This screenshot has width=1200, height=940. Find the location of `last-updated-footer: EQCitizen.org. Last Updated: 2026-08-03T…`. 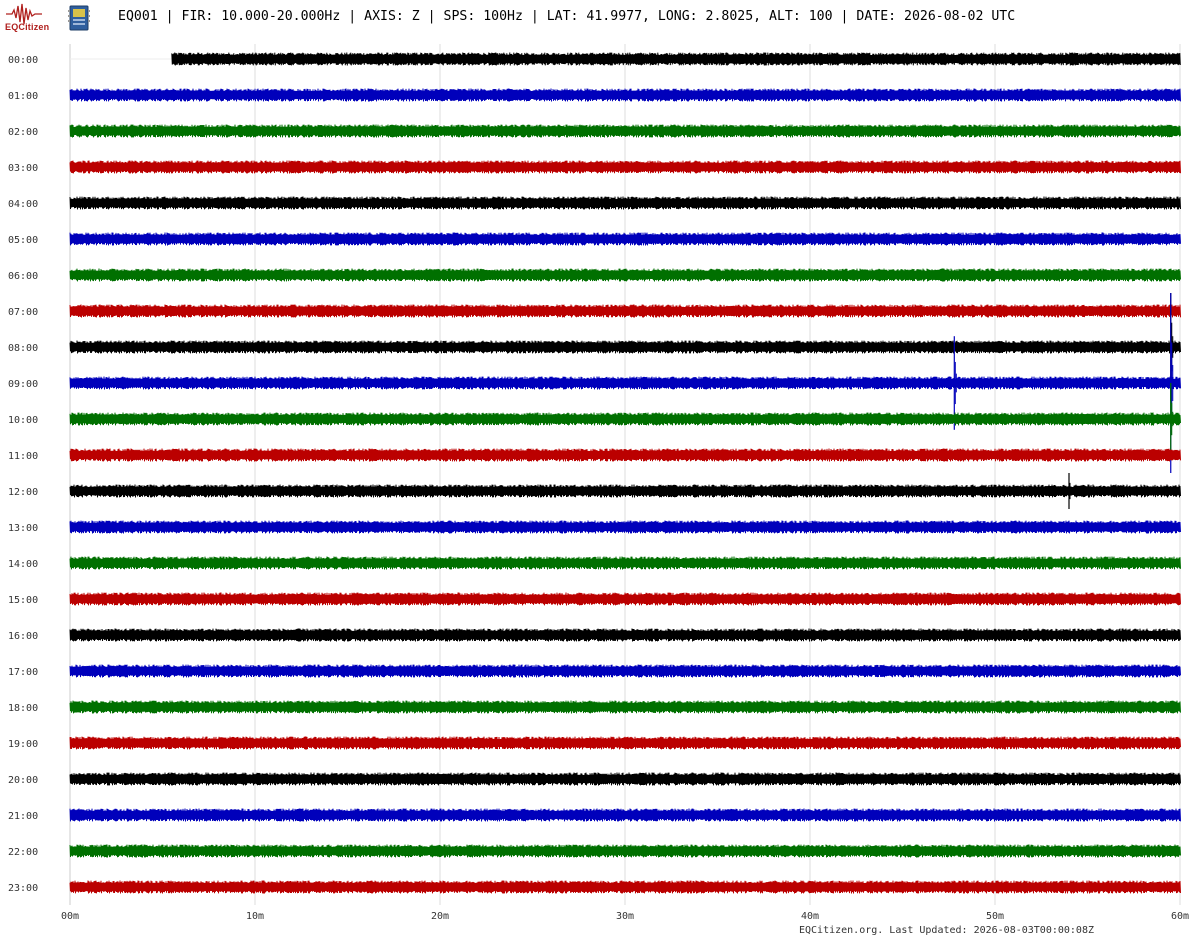

last-updated-footer: EQCitizen.org. Last Updated: 2026-08-03T… is located at coordinates (946, 930).